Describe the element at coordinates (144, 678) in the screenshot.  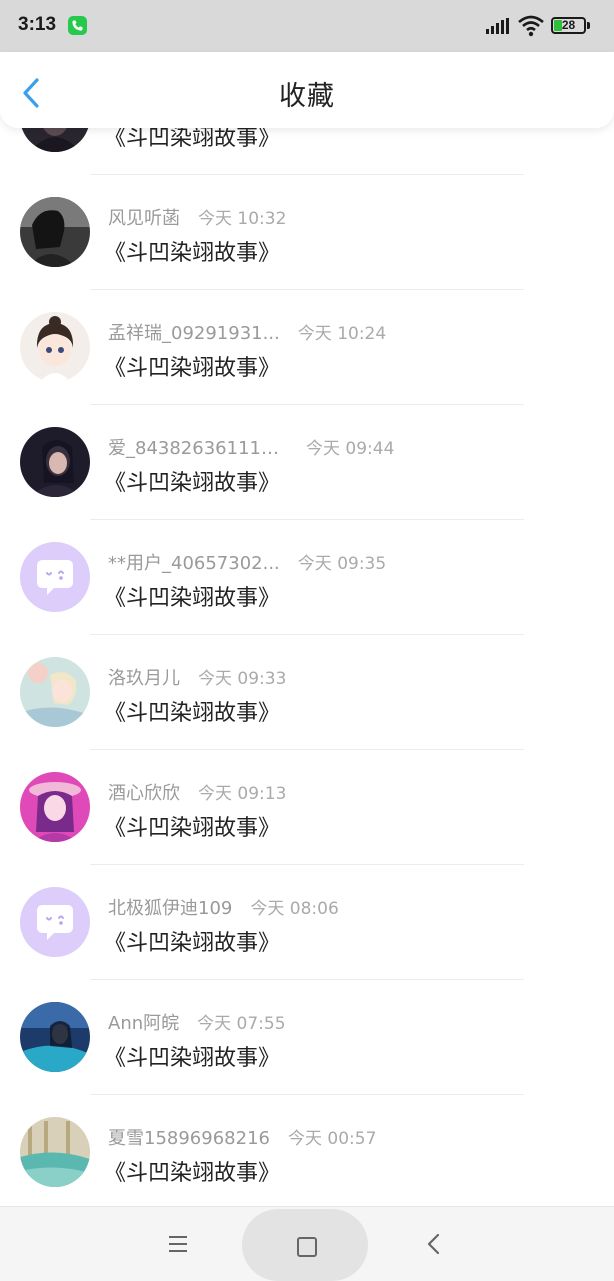
I see `user-name: 洛玖月儿` at that location.